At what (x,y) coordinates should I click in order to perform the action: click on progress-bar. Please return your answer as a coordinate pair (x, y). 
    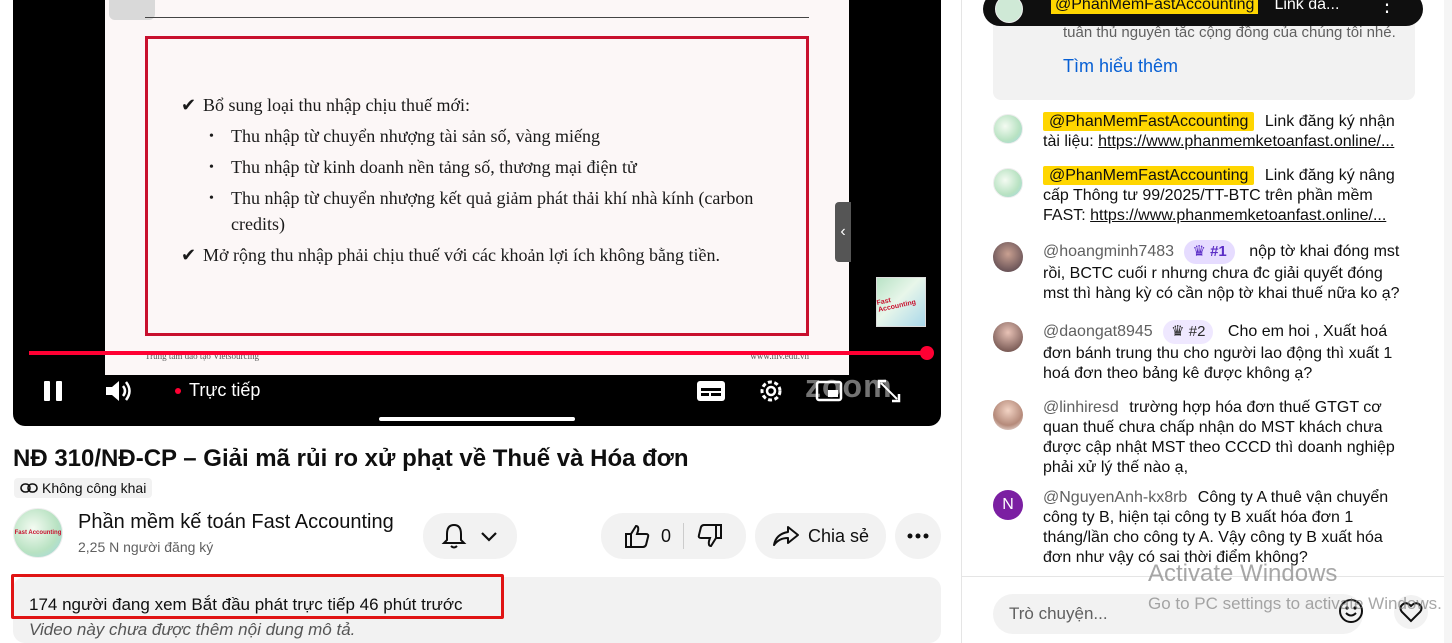
    Looking at the image, I should click on (481, 353).